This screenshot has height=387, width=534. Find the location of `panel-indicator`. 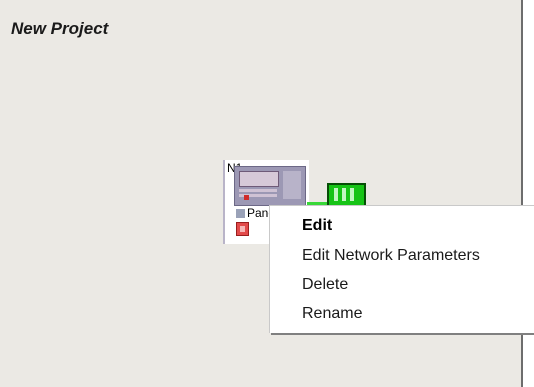

panel-indicator is located at coordinates (246, 197).